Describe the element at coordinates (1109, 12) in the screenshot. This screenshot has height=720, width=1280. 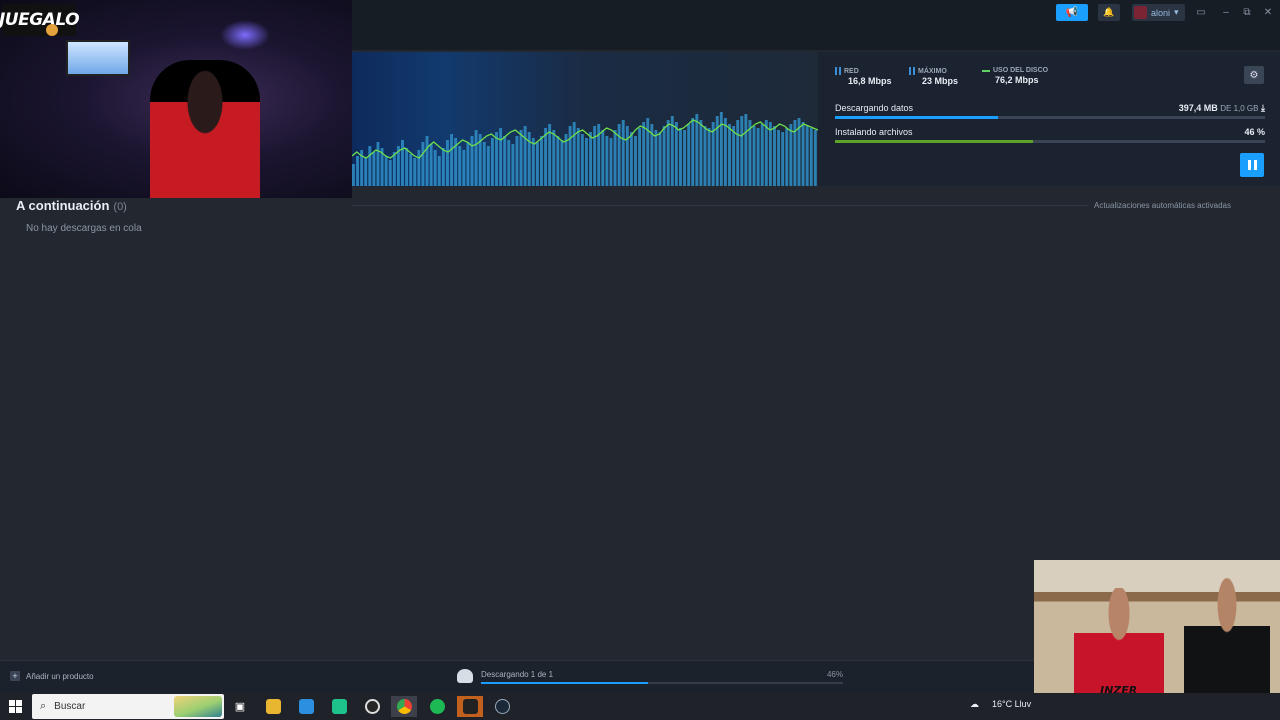
I see `notifications-button: 🔔` at that location.